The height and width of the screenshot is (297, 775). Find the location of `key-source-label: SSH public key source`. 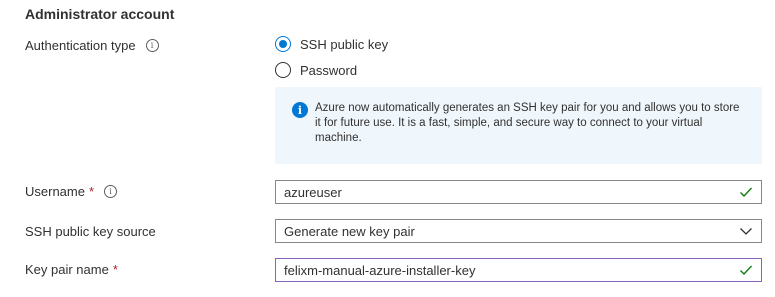

key-source-label: SSH public key source is located at coordinates (90, 231).